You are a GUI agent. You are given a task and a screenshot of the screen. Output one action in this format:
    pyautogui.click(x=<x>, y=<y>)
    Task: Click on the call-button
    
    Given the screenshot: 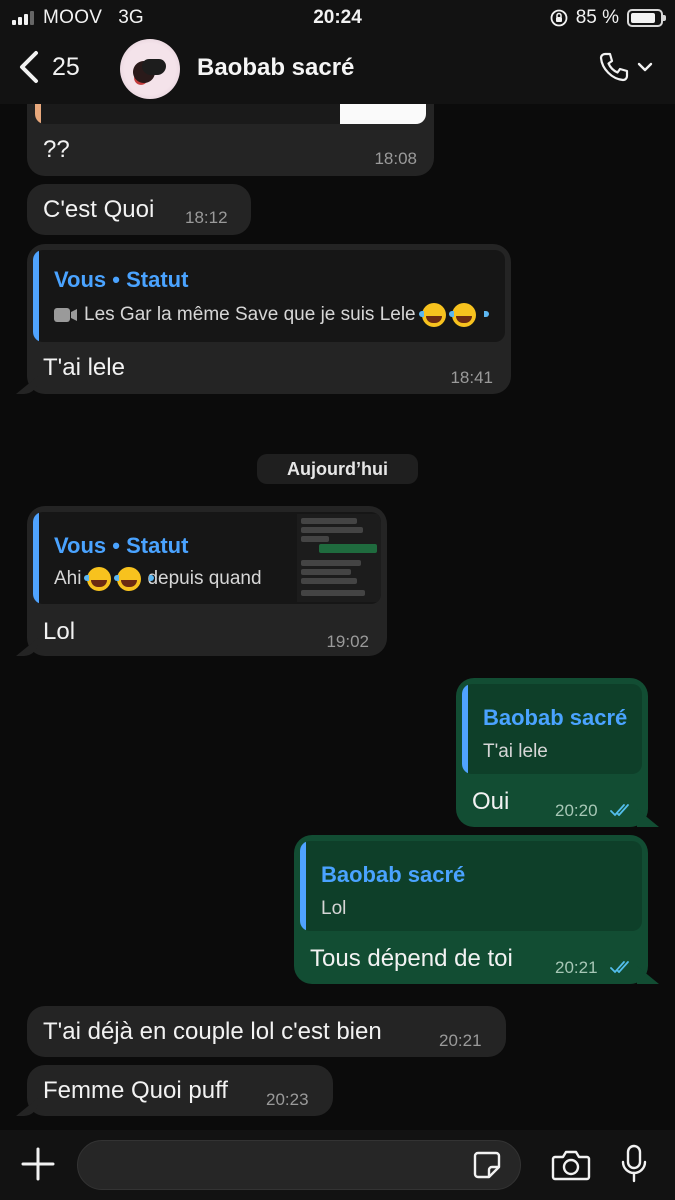 What is the action you would take?
    pyautogui.click(x=625, y=67)
    